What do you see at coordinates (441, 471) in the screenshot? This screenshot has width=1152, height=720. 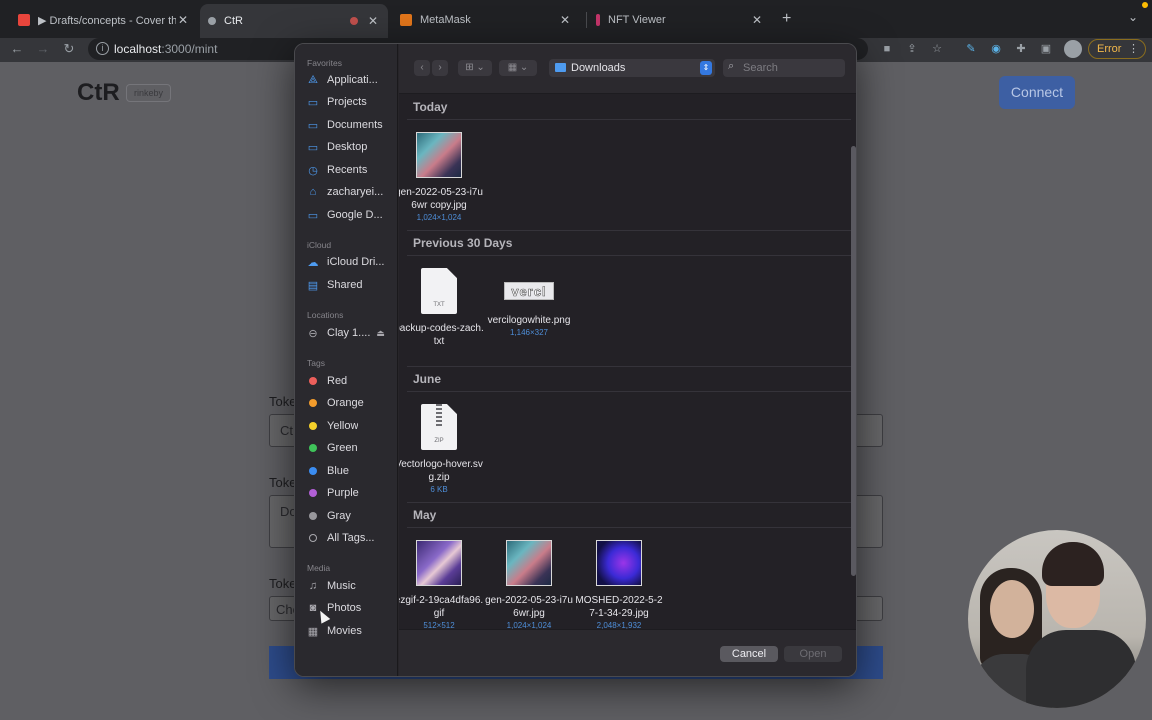 I see `file-name: Vectorlogo-hover.svg.zip` at bounding box center [441, 471].